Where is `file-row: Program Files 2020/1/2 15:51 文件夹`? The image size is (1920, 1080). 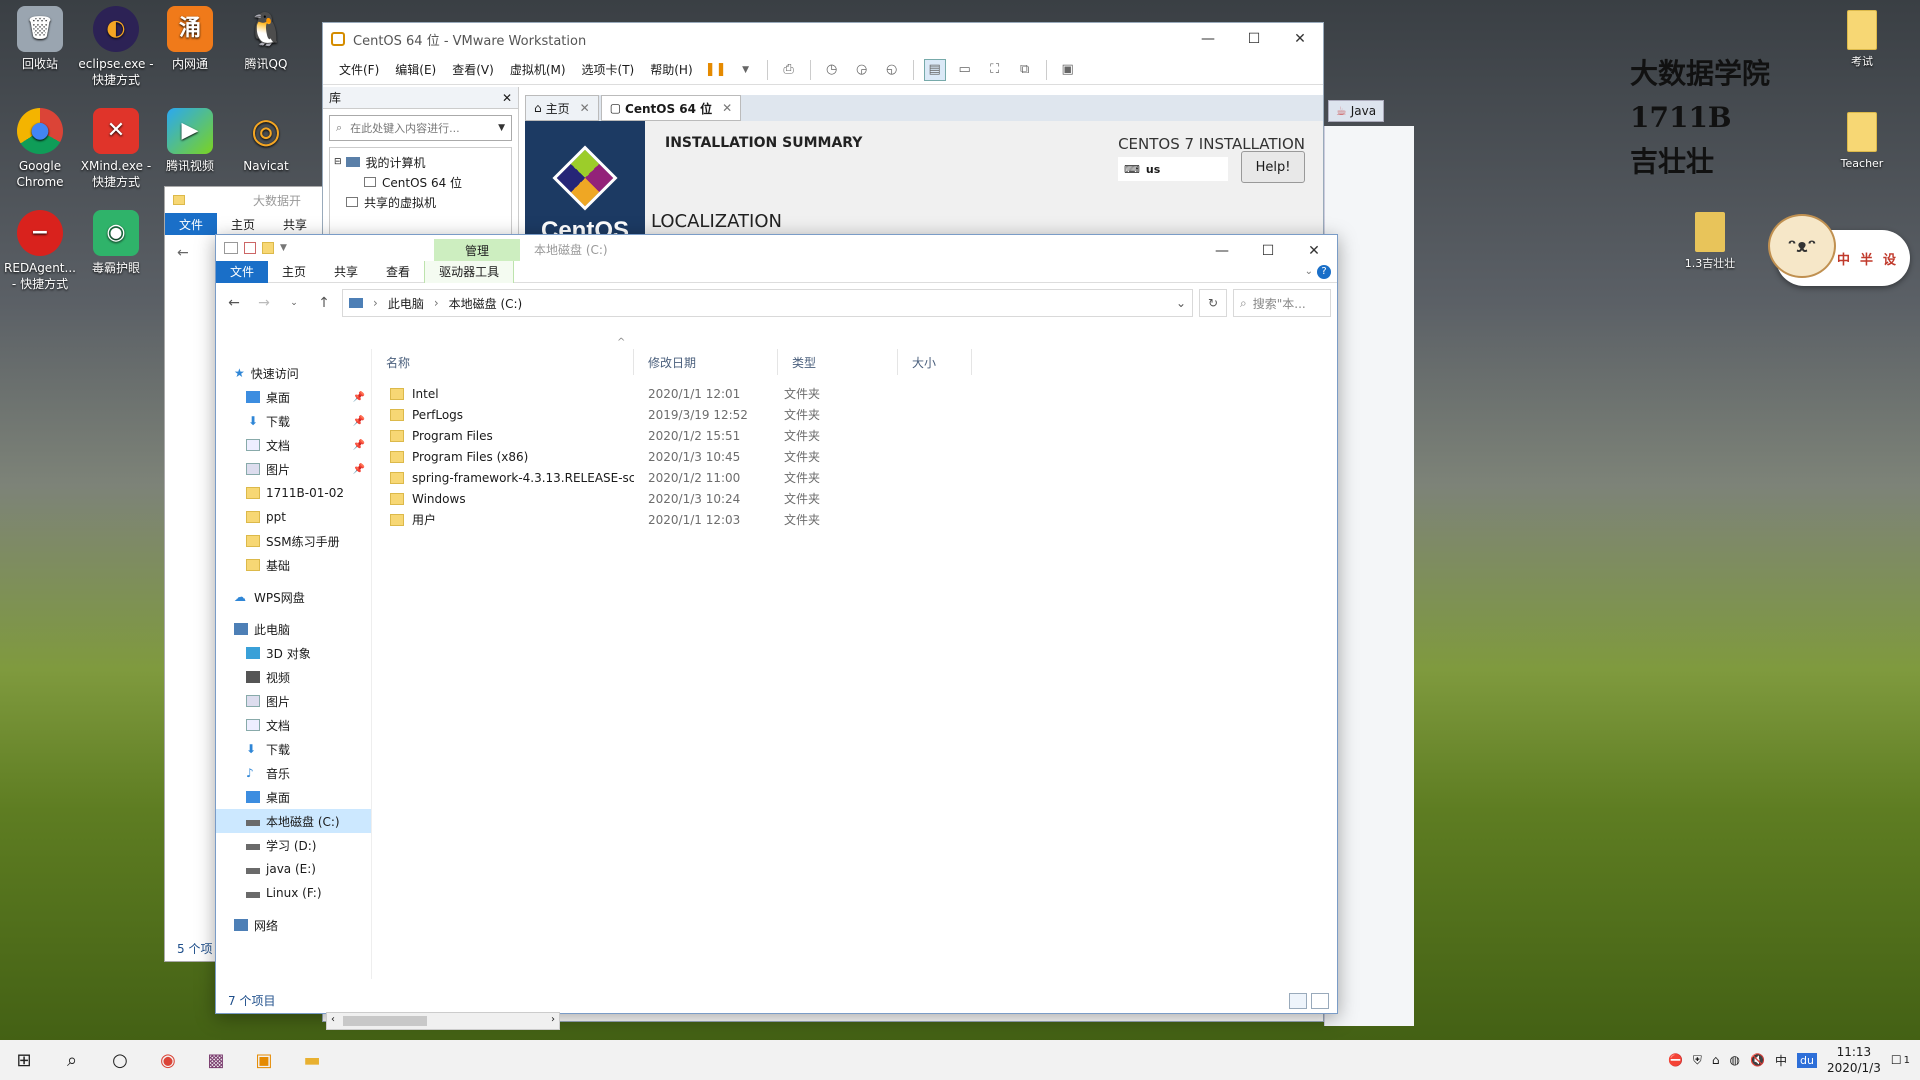 file-row: Program Files 2020/1/2 15:51 文件夹 is located at coordinates (854, 435).